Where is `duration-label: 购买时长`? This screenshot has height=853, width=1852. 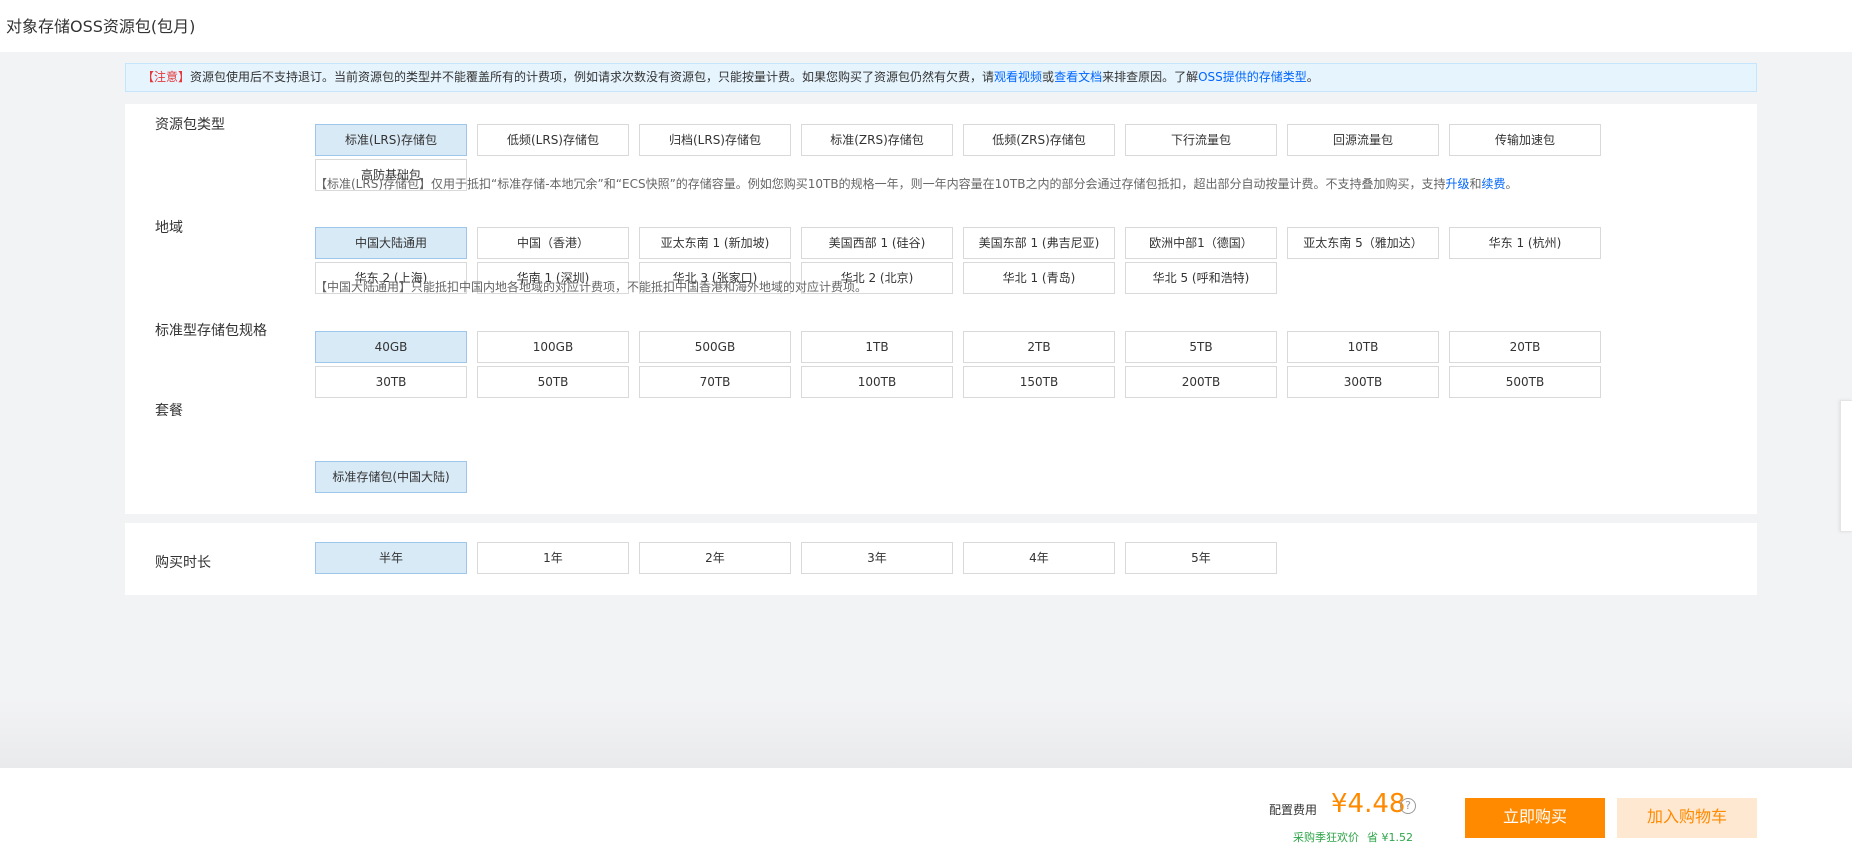
duration-label: 购买时长 is located at coordinates (183, 563).